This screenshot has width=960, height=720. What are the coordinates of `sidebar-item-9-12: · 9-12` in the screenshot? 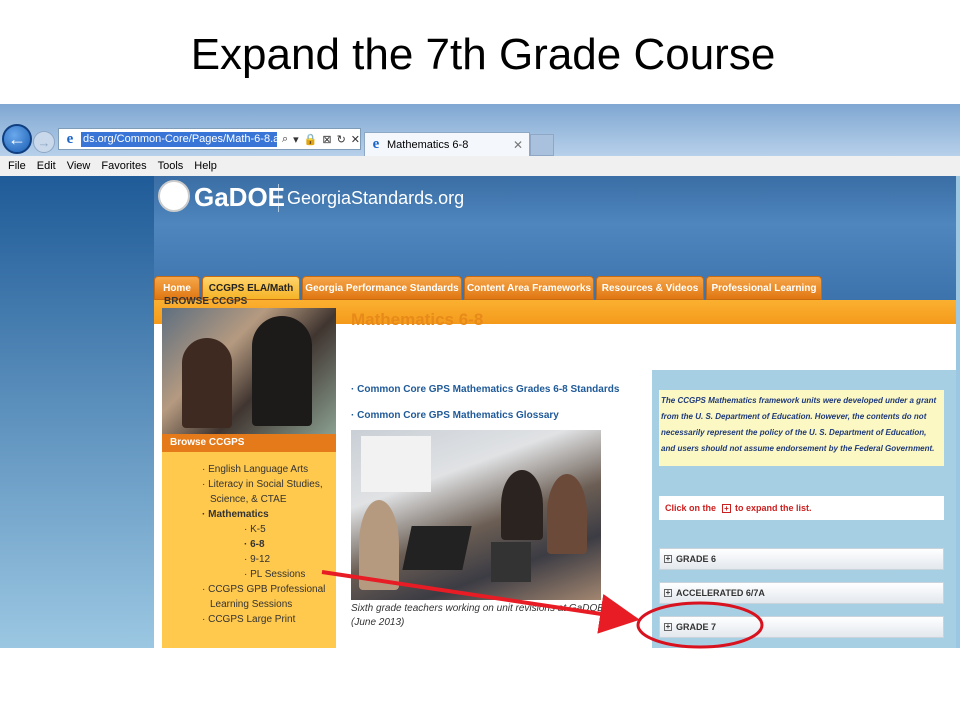 It's located at (269, 559).